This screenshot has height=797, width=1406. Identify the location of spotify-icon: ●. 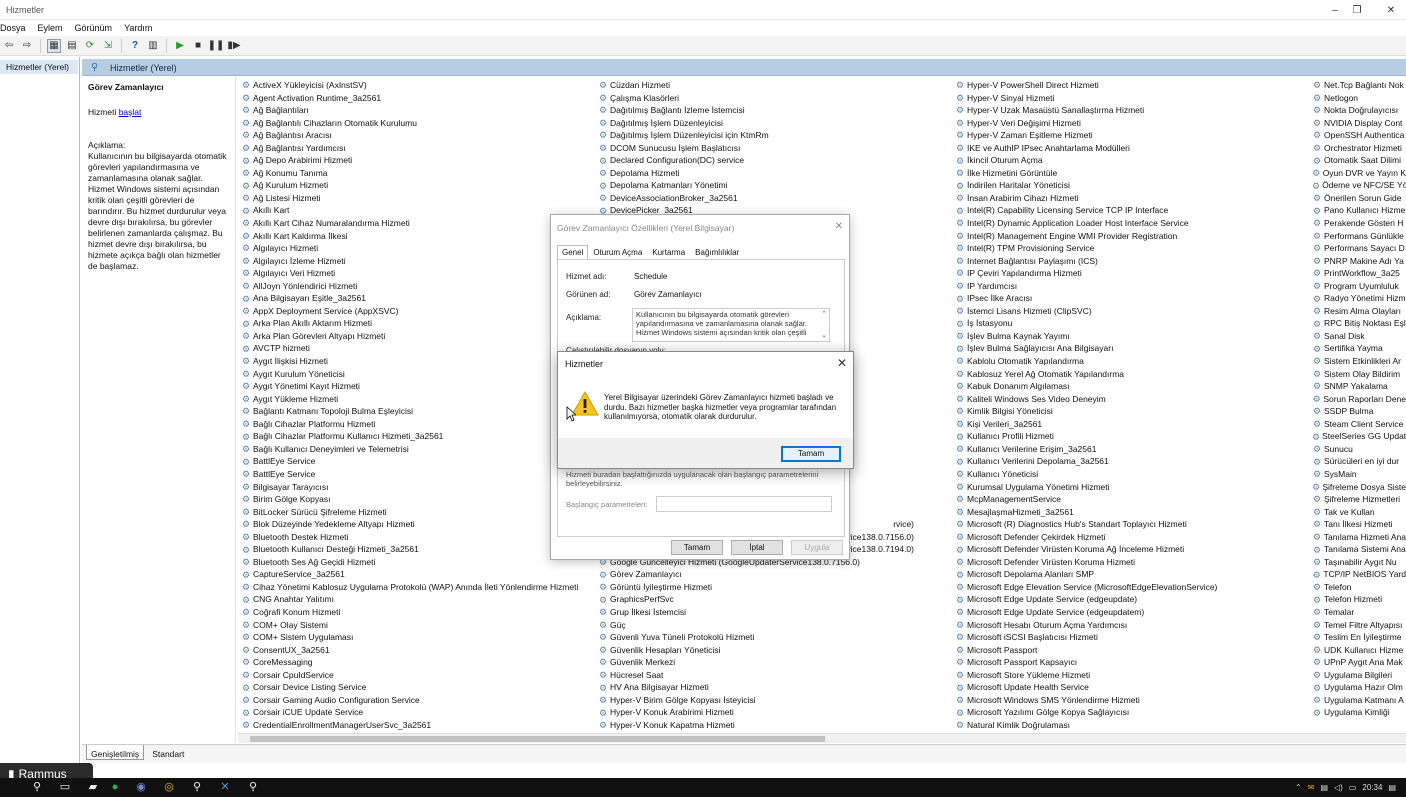
(115, 787).